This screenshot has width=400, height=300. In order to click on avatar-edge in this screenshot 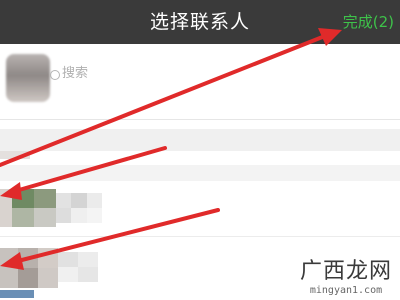, I will do `click(17, 294)`.